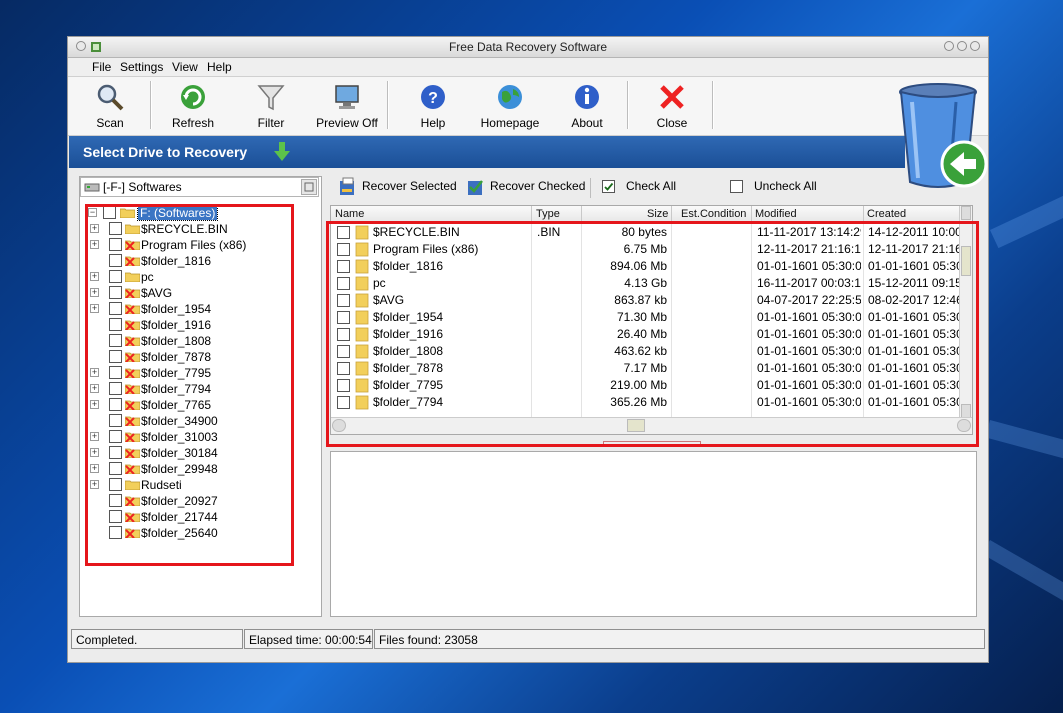 Image resolution: width=1063 pixels, height=713 pixels. I want to click on about-button: About, so click(587, 106).